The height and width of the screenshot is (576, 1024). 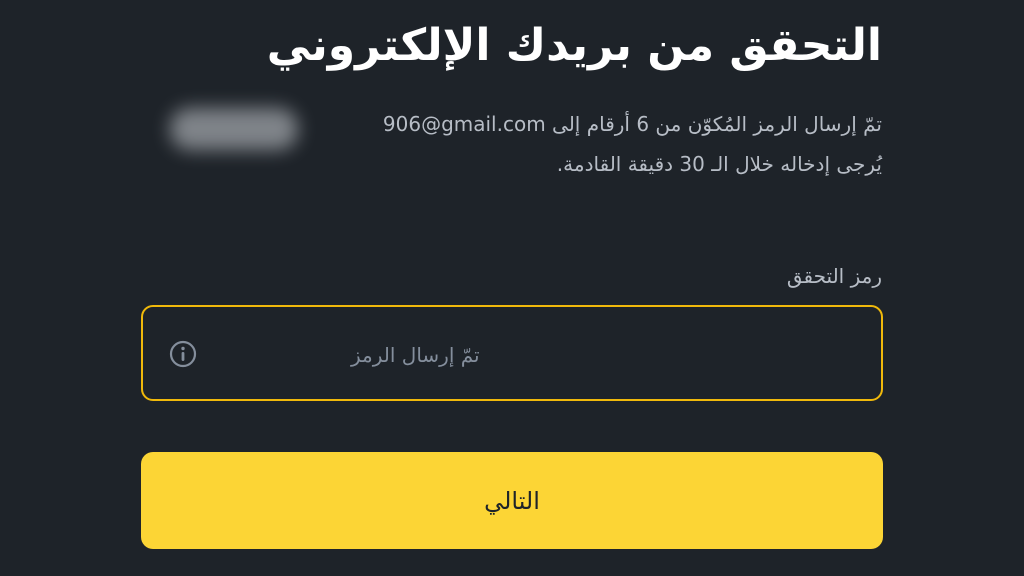 I want to click on instructions-prefix: تمّ إرسال الرمز المُكوّن من 6 أرقام إلى, so click(x=717, y=124).